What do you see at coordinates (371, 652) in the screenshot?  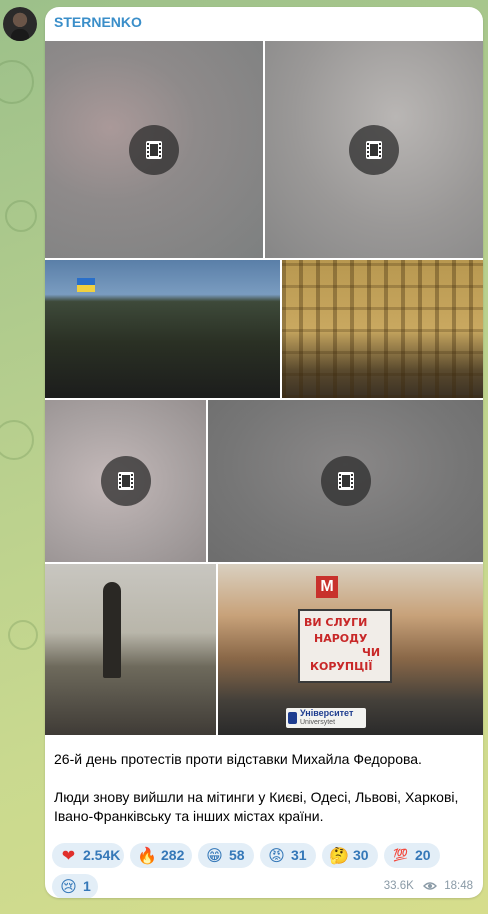 I see `banner-line-3: ЧИ` at bounding box center [371, 652].